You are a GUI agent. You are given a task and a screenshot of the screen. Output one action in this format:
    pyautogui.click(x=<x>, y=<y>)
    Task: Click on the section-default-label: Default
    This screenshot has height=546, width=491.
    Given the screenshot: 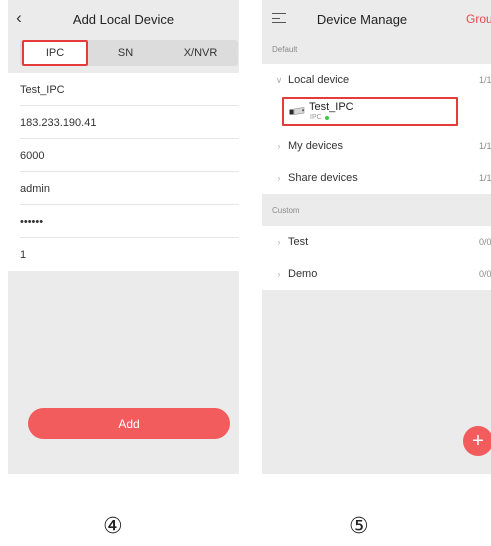 What is the action you would take?
    pyautogui.click(x=285, y=49)
    